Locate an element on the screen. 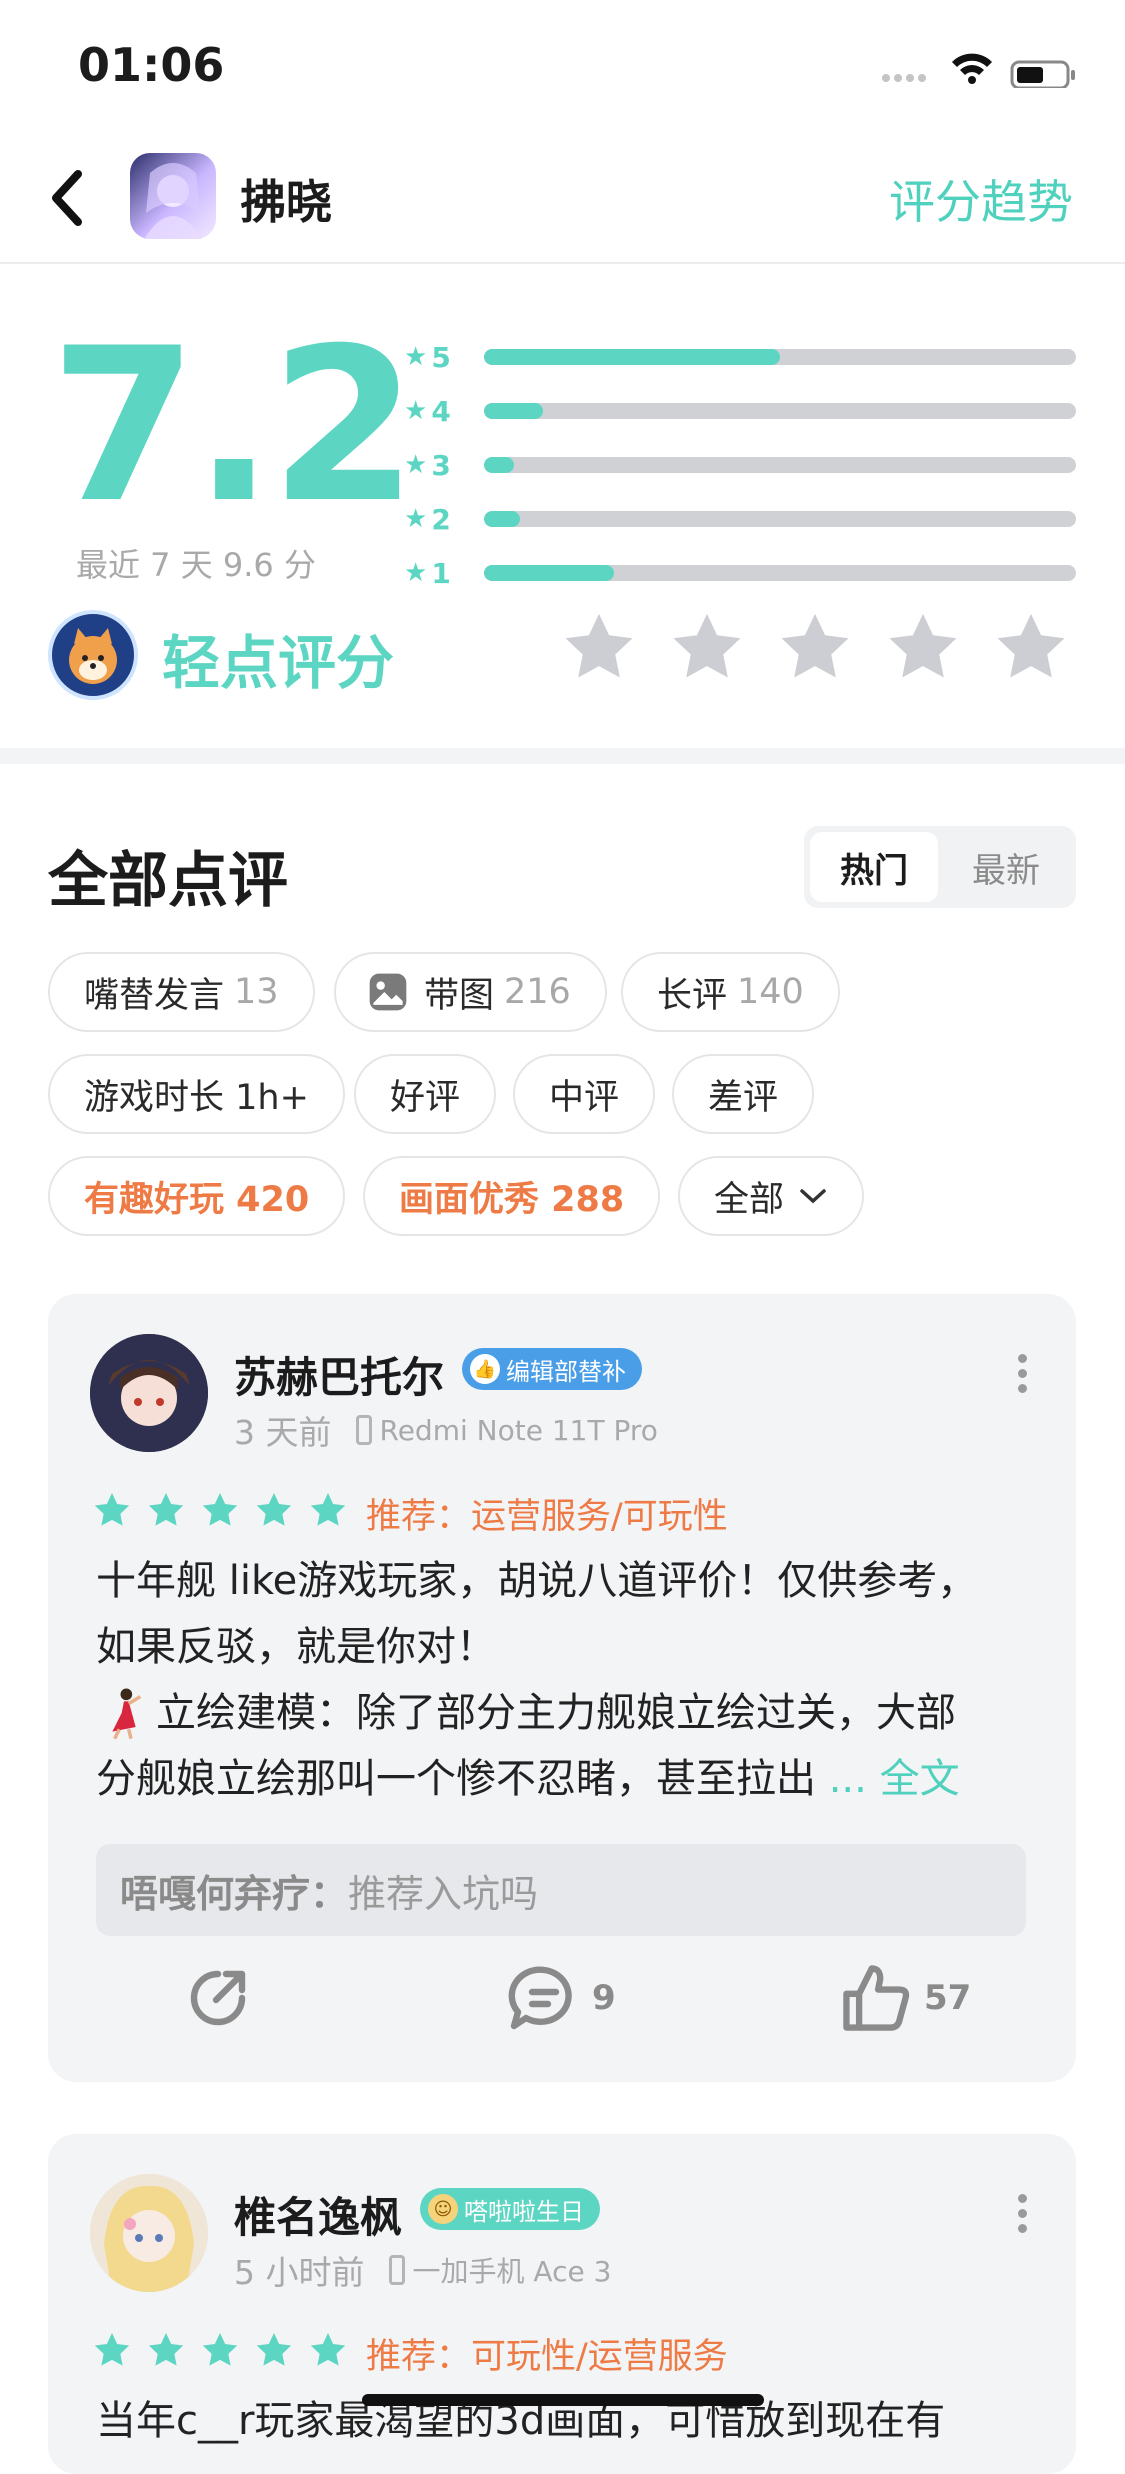 The image size is (1125, 2474). share-button is located at coordinates (218, 1998).